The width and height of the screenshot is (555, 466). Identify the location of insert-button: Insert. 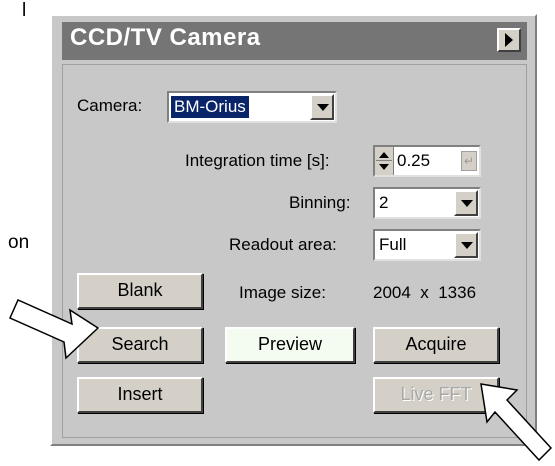
(140, 395).